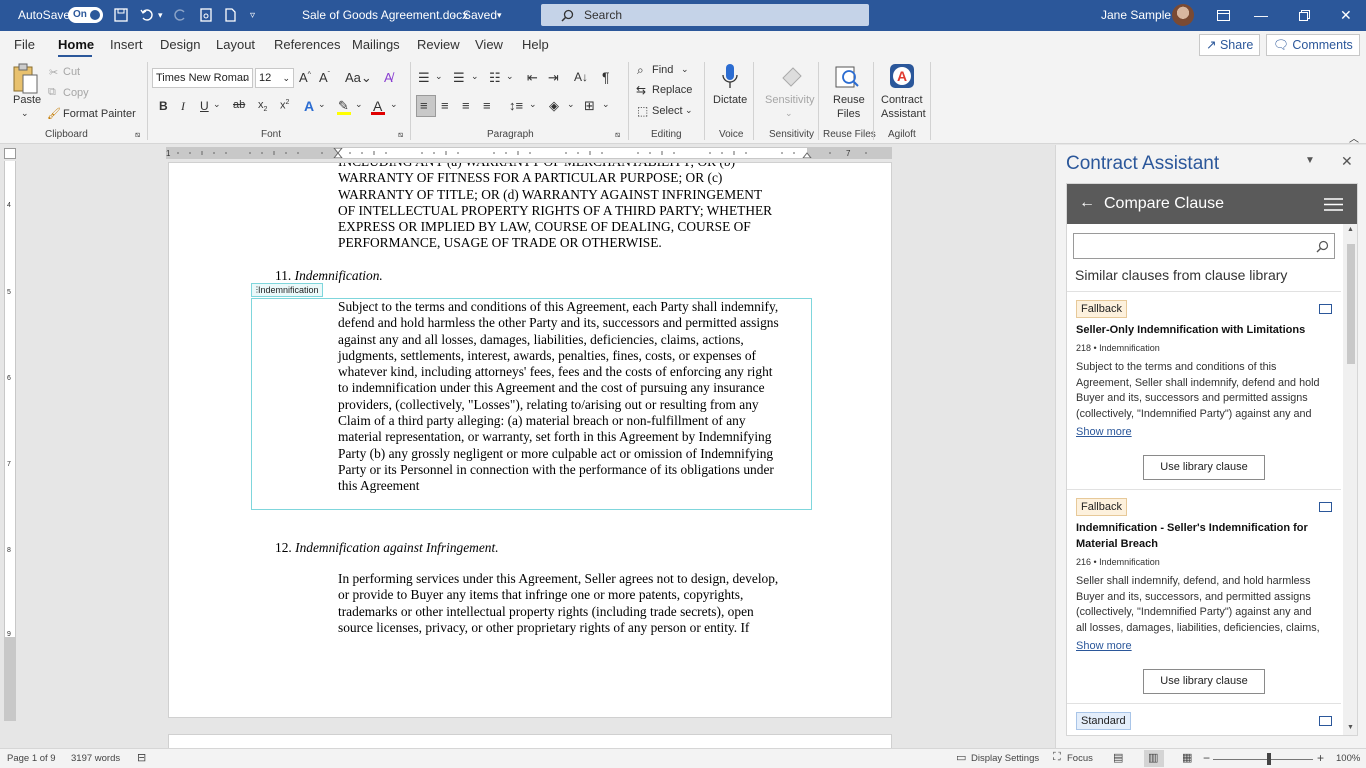 The height and width of the screenshot is (768, 1366). Describe the element at coordinates (554, 106) in the screenshot. I see `shading-icon: ◈` at that location.